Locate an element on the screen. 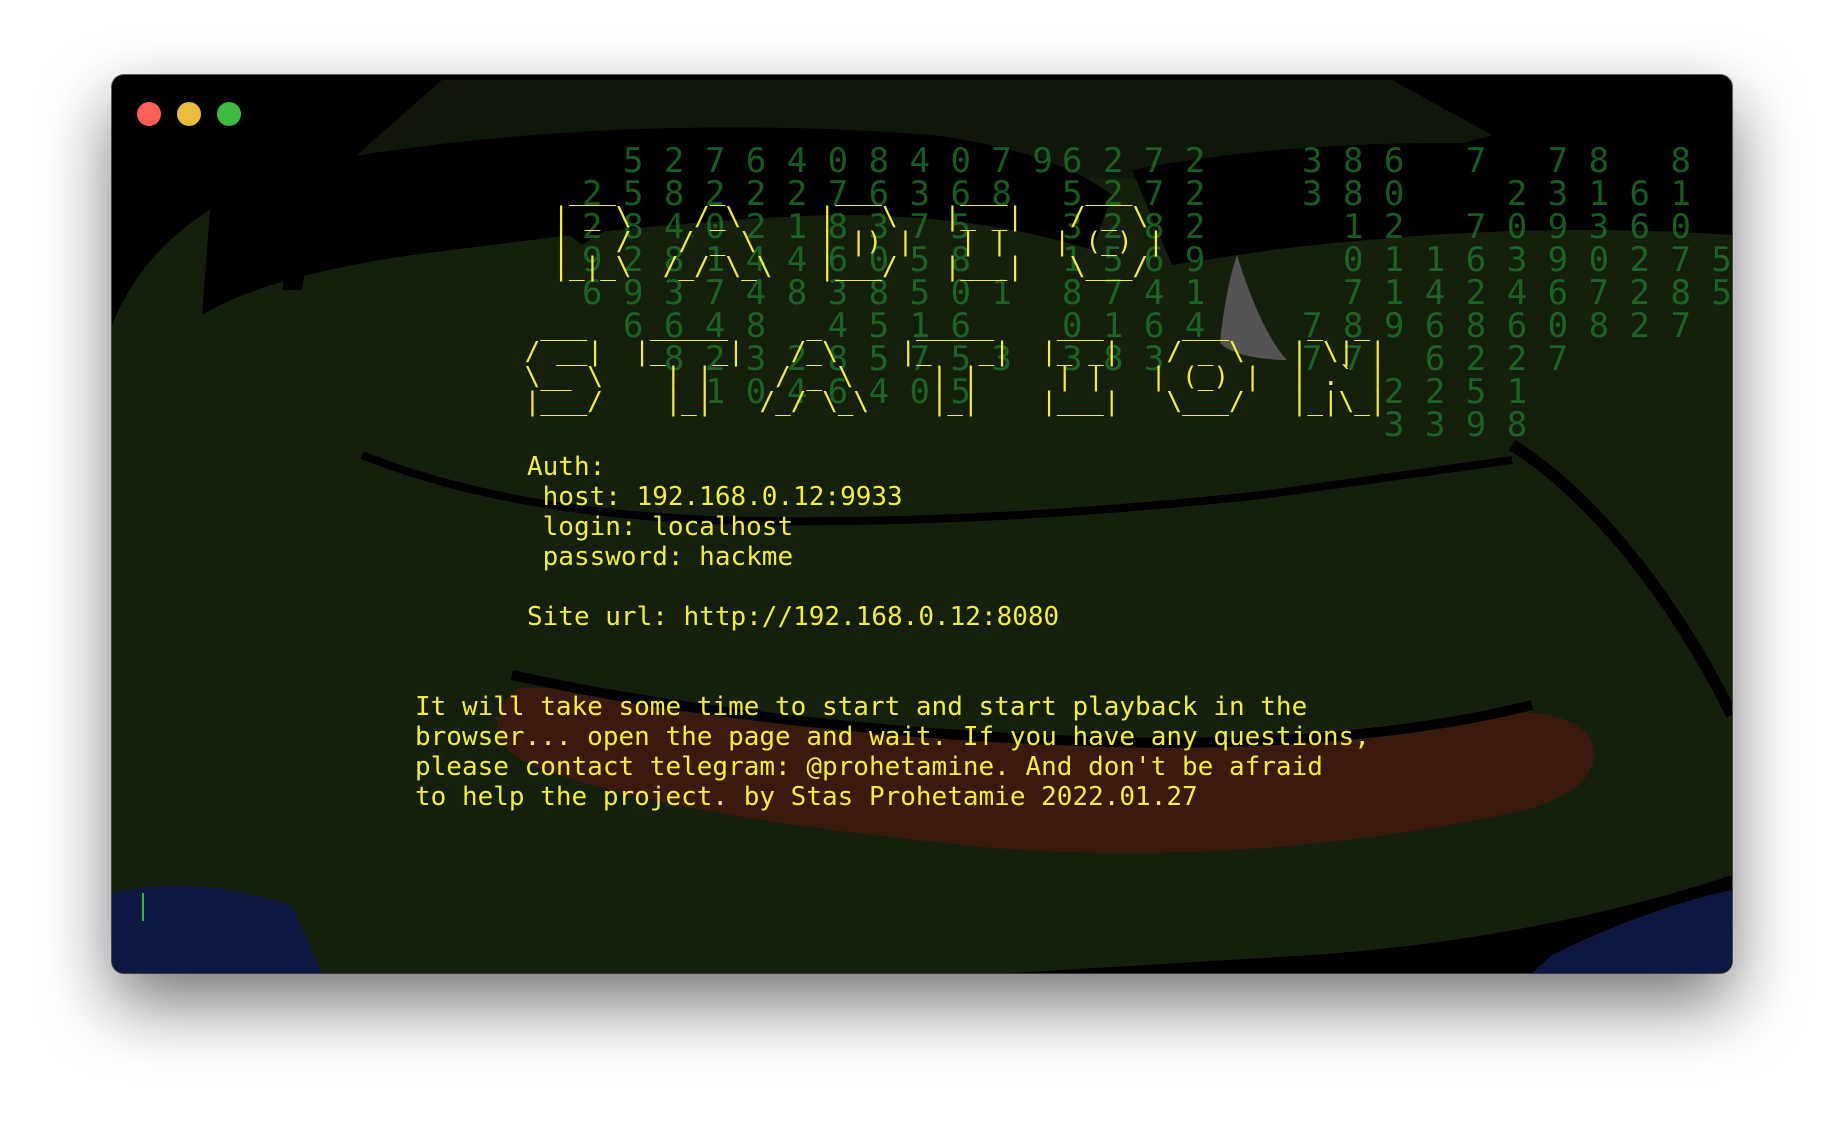 Image resolution: width=1844 pixels, height=1122 pixels. zoom-button is located at coordinates (229, 114).